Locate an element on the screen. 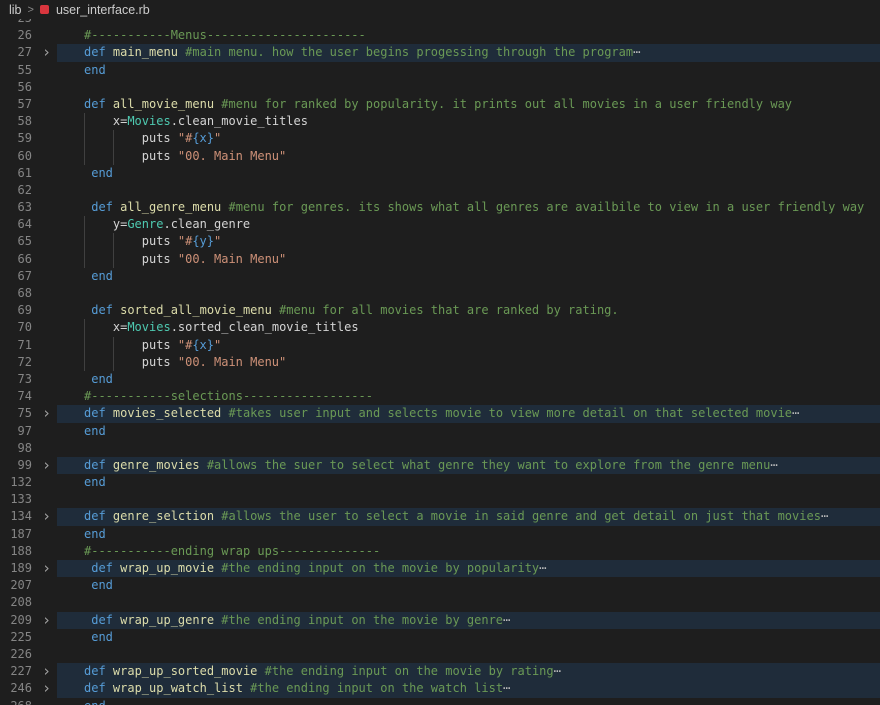  code-line: 64 y=Genre.clean_genre is located at coordinates (440, 225).